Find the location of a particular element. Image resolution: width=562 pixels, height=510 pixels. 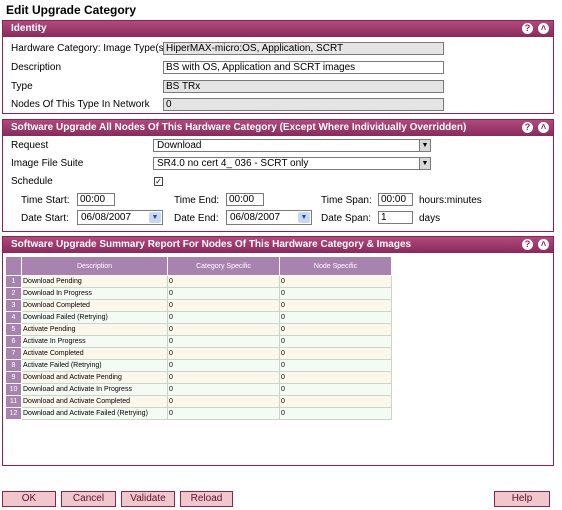

description-cell: Download and Activate Pending is located at coordinates (94, 377).